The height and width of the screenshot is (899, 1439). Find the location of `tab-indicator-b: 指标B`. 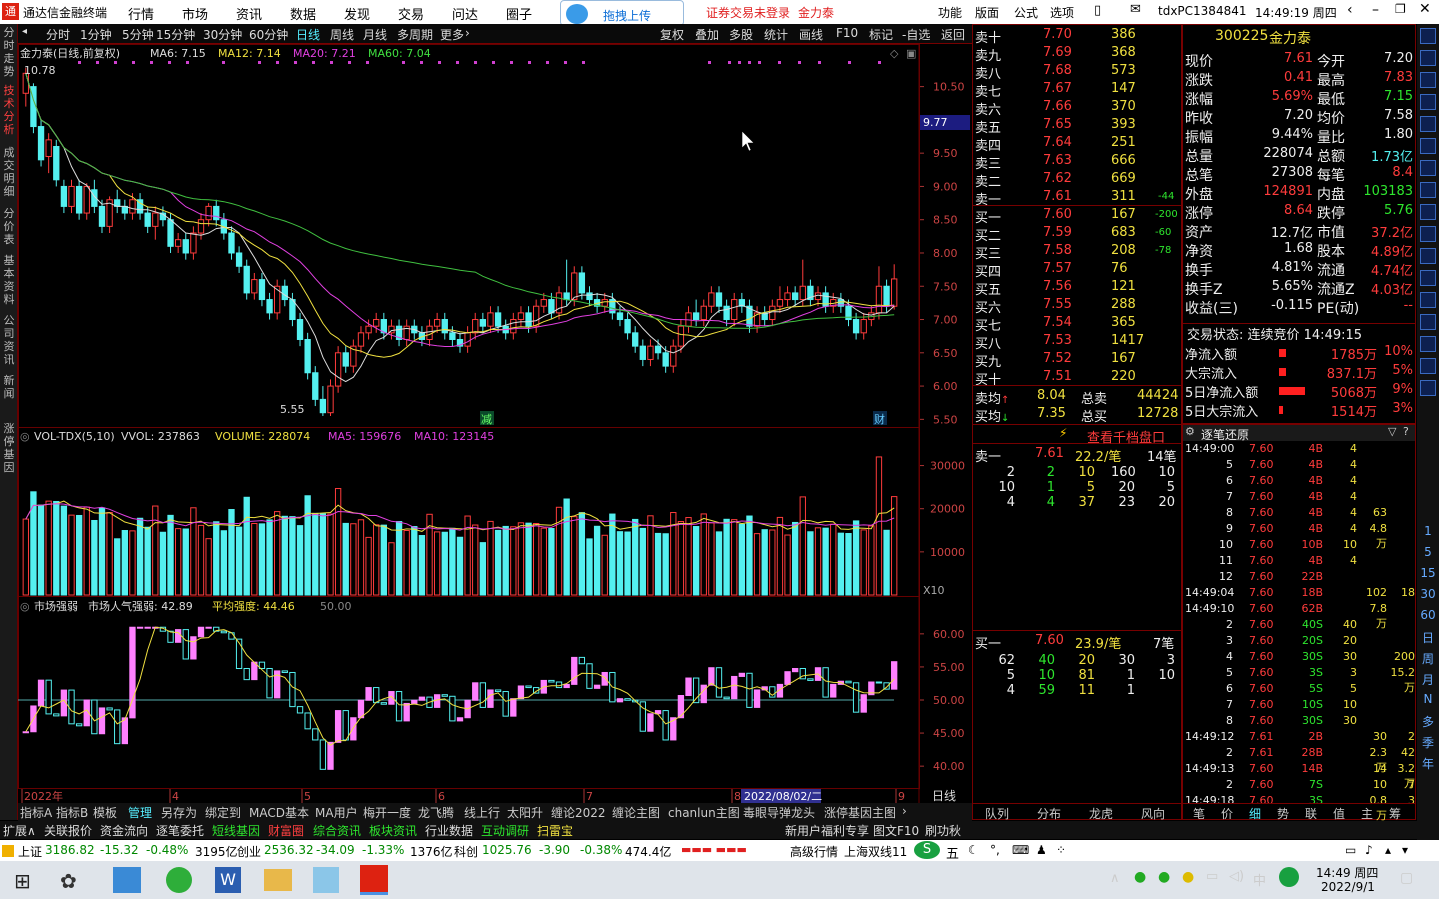

tab-indicator-b: 指标B is located at coordinates (72, 812).